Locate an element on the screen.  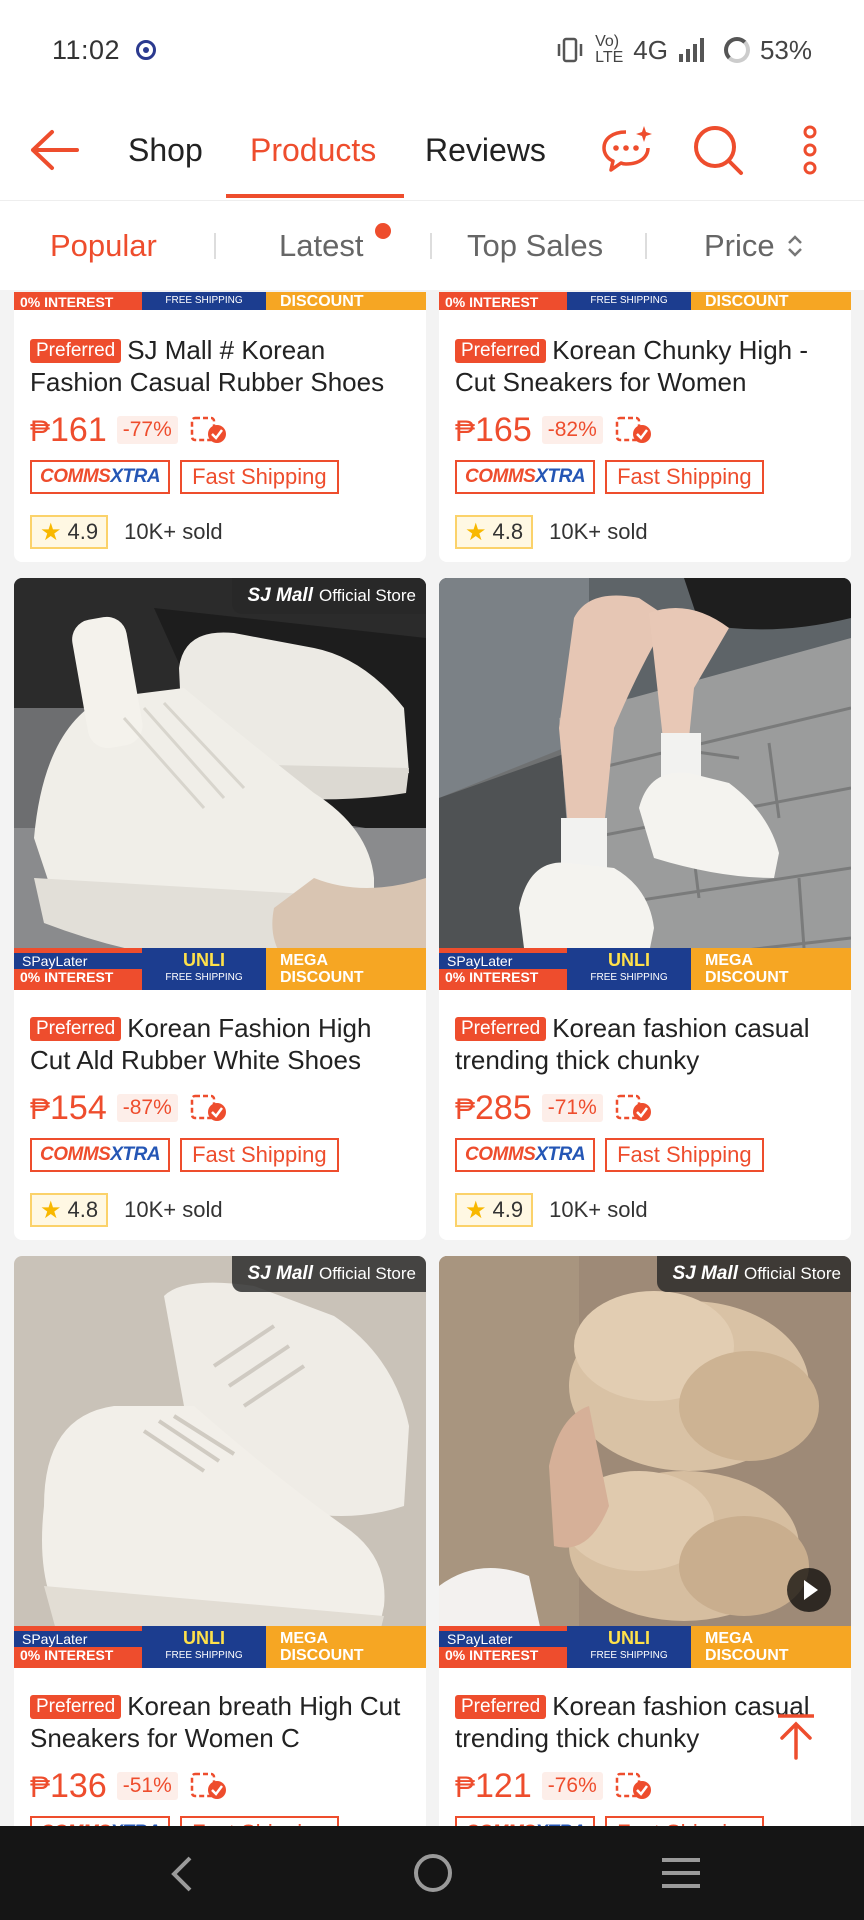
status-bar: 11:02 Vo) LTE 4G 53% is located at coordinates (432, 50).